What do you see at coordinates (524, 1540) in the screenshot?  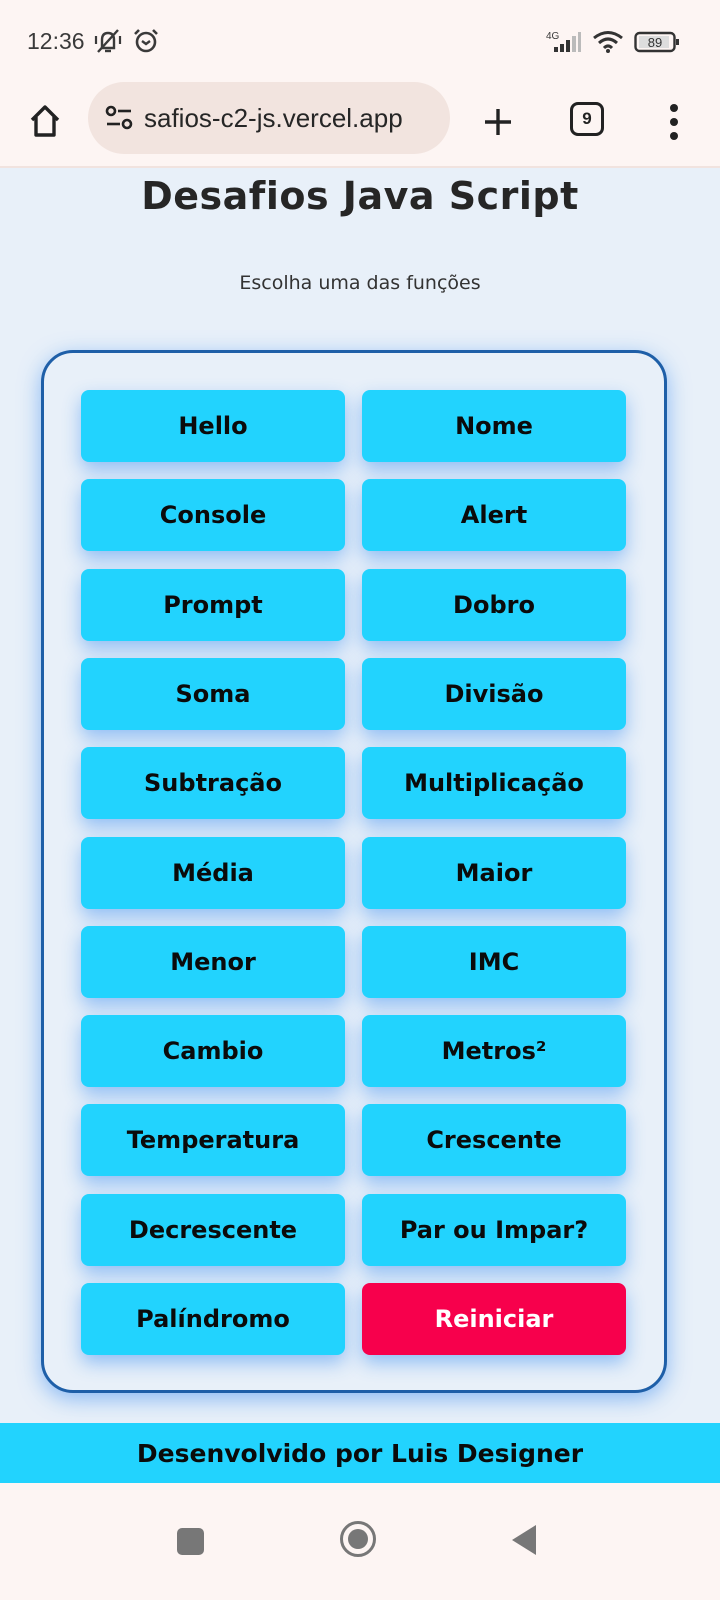 I see `back-button` at bounding box center [524, 1540].